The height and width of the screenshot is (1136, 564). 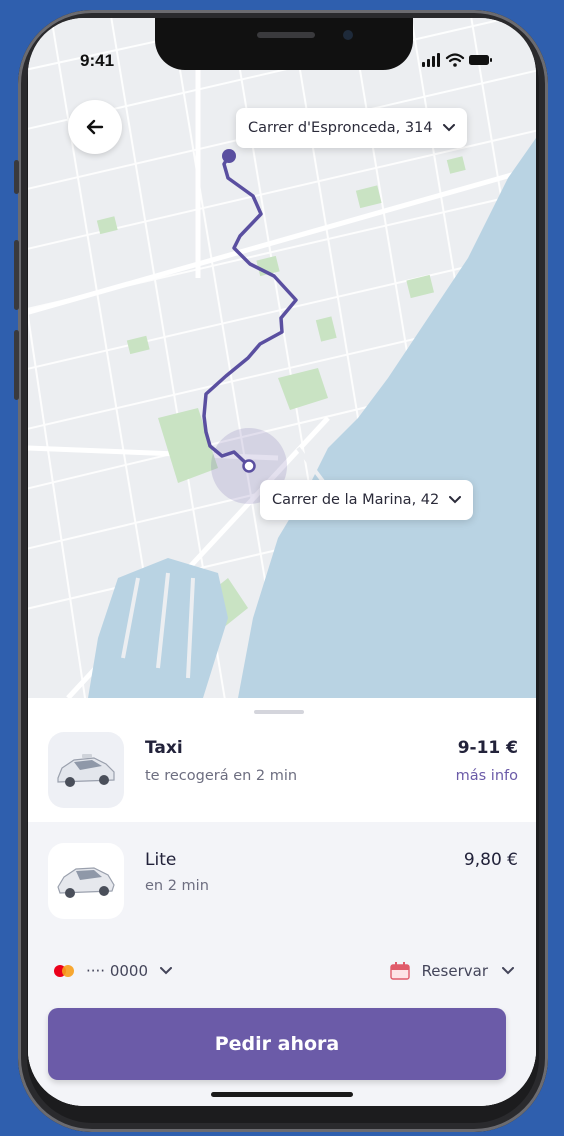 What do you see at coordinates (277, 1044) in the screenshot?
I see `request-ride-button: Pedir ahora` at bounding box center [277, 1044].